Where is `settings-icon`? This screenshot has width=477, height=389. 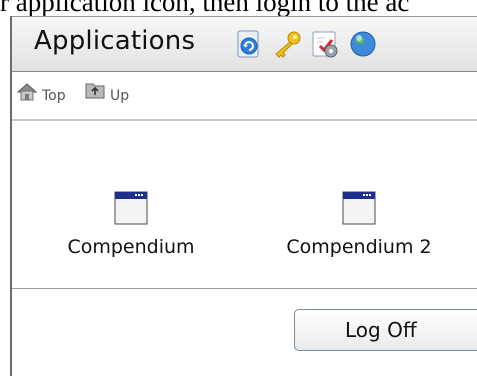
settings-icon is located at coordinates (325, 44).